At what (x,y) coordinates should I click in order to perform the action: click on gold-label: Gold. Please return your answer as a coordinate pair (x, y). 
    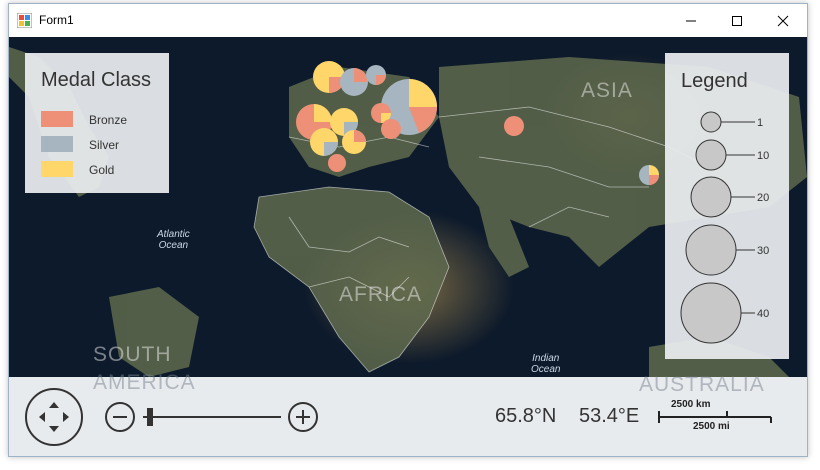
    Looking at the image, I should click on (102, 170).